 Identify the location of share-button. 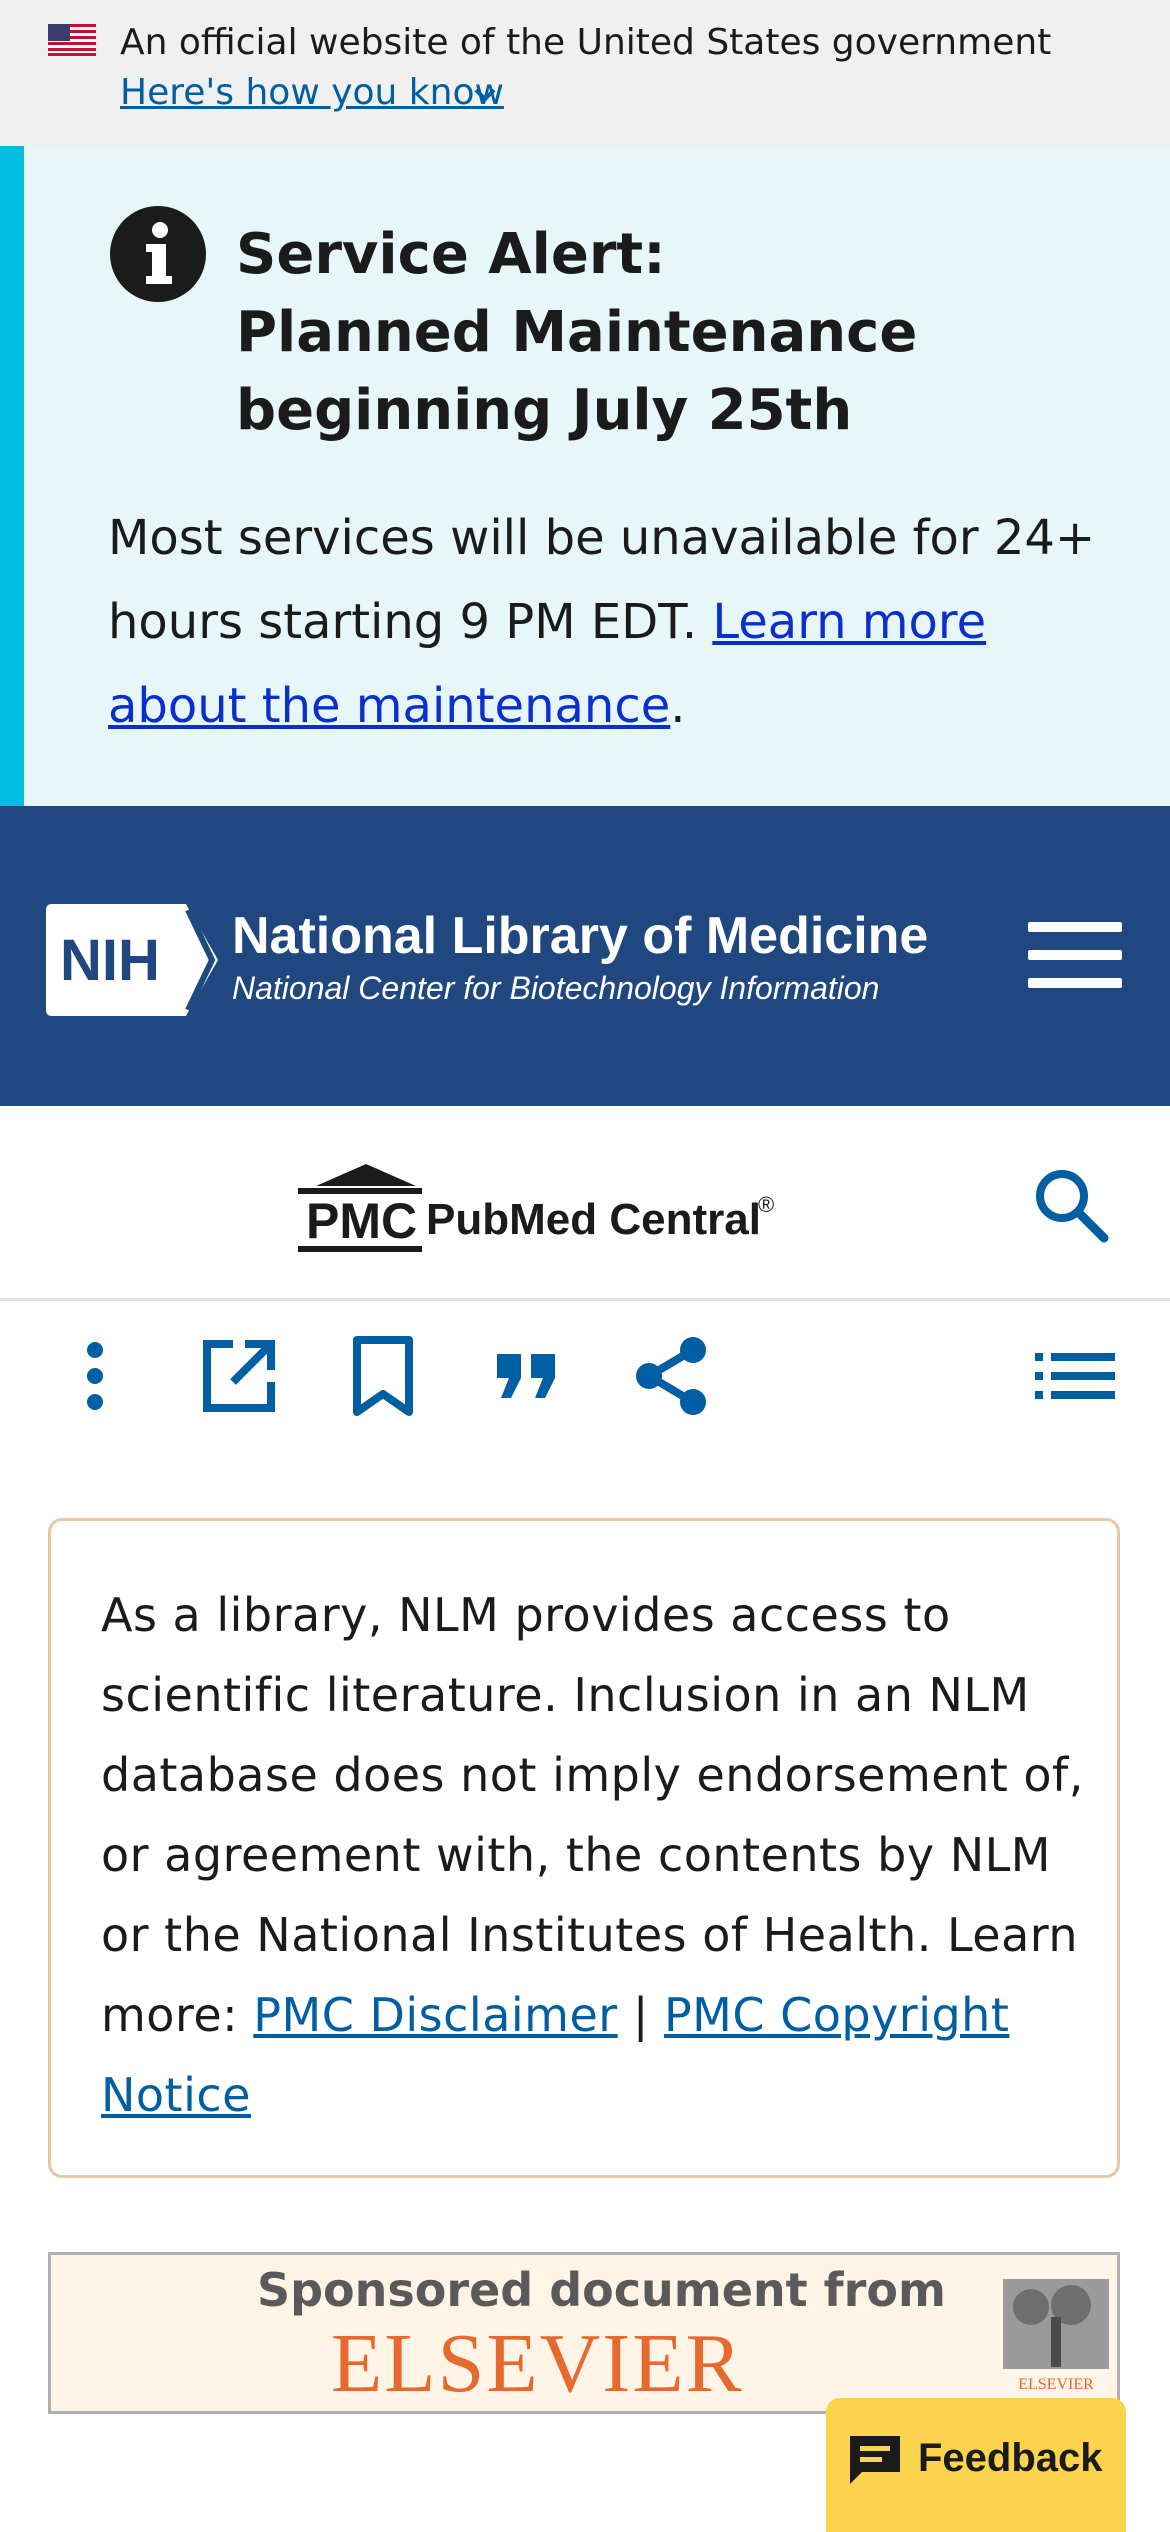
(671, 1376).